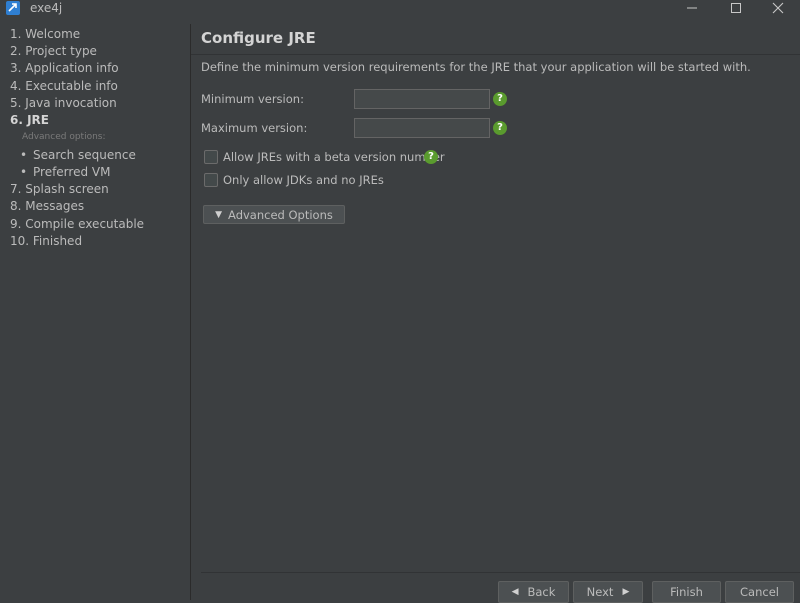  What do you see at coordinates (258, 38) in the screenshot?
I see `page-title: Configure JRE` at bounding box center [258, 38].